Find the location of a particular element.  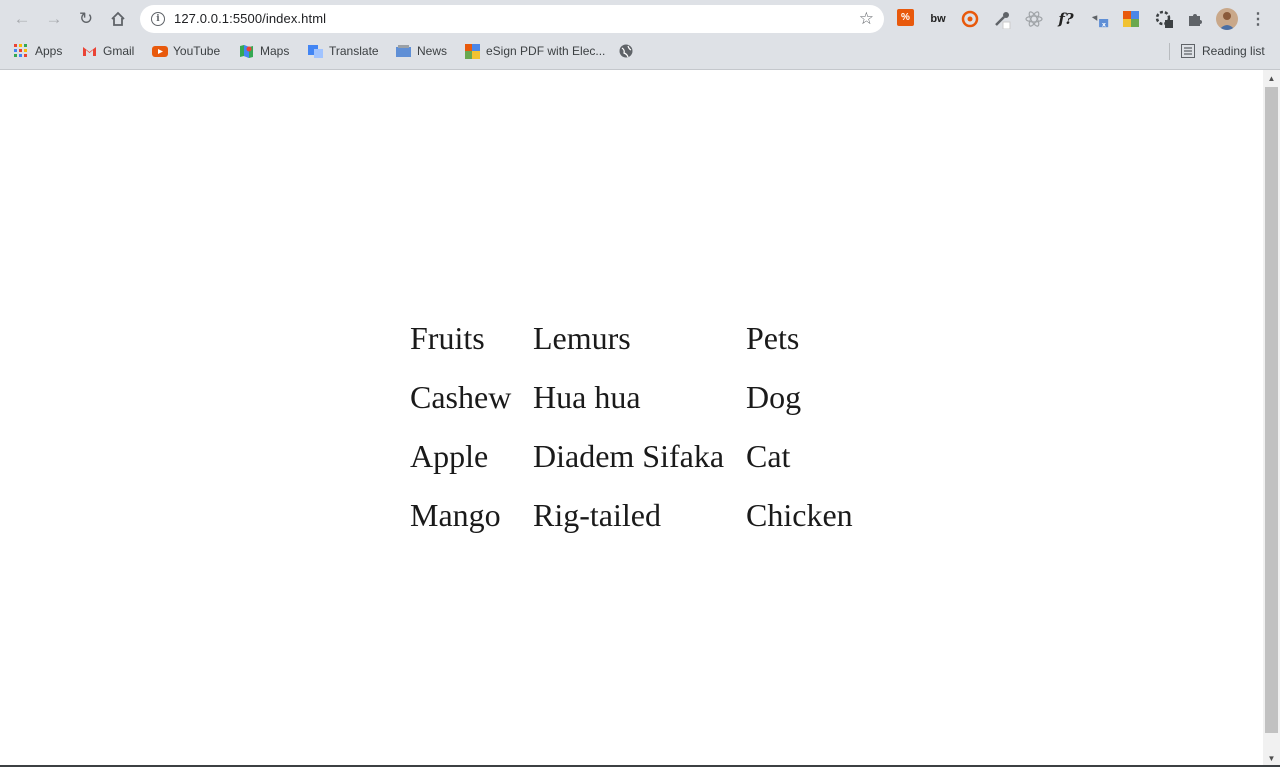

bookmarks-divider is located at coordinates (1169, 51).